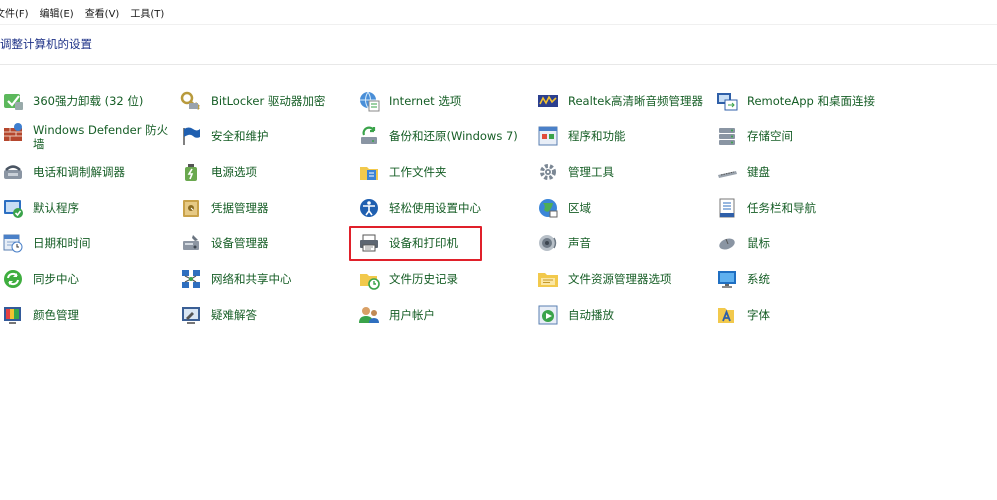 This screenshot has width=997, height=500. Describe the element at coordinates (727, 315) in the screenshot. I see `fonts-icon` at that location.